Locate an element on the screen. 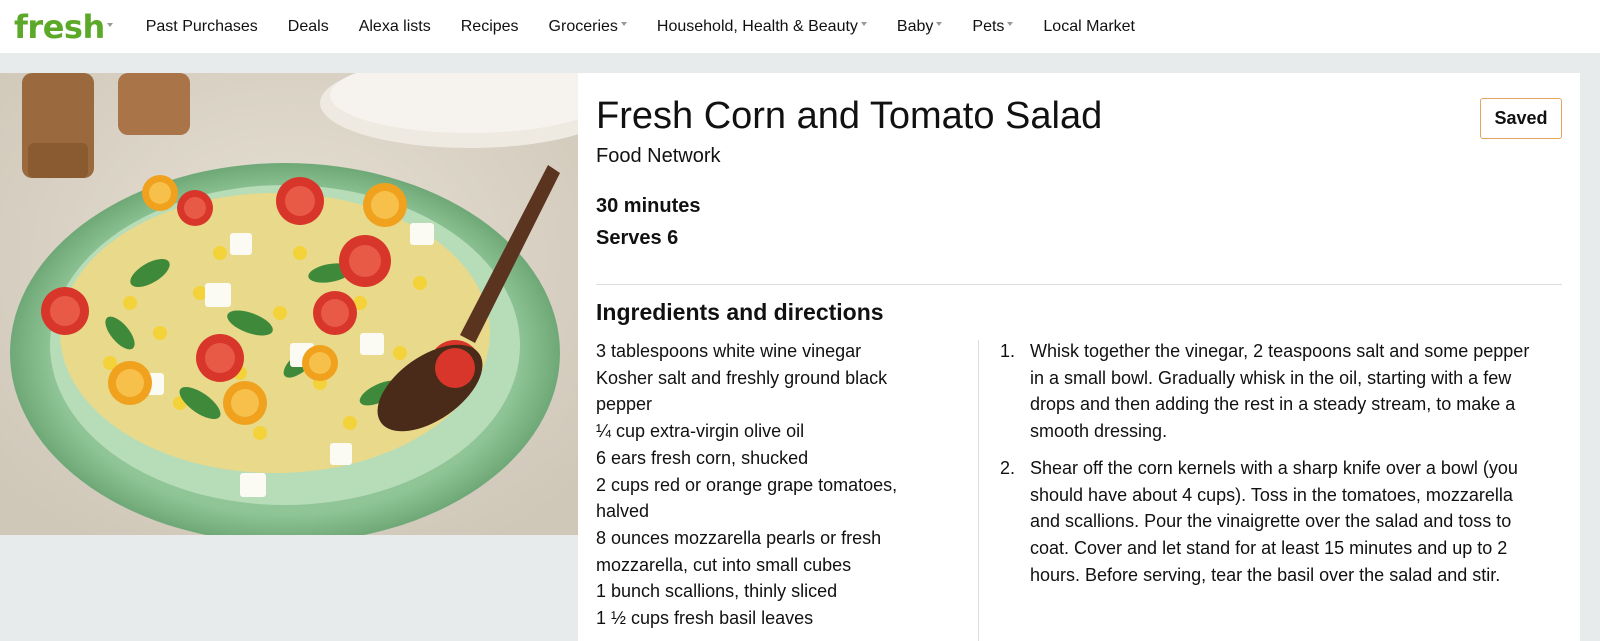 This screenshot has height=641, width=1600. nav-item-label: Household, Health & Beauty is located at coordinates (757, 26).